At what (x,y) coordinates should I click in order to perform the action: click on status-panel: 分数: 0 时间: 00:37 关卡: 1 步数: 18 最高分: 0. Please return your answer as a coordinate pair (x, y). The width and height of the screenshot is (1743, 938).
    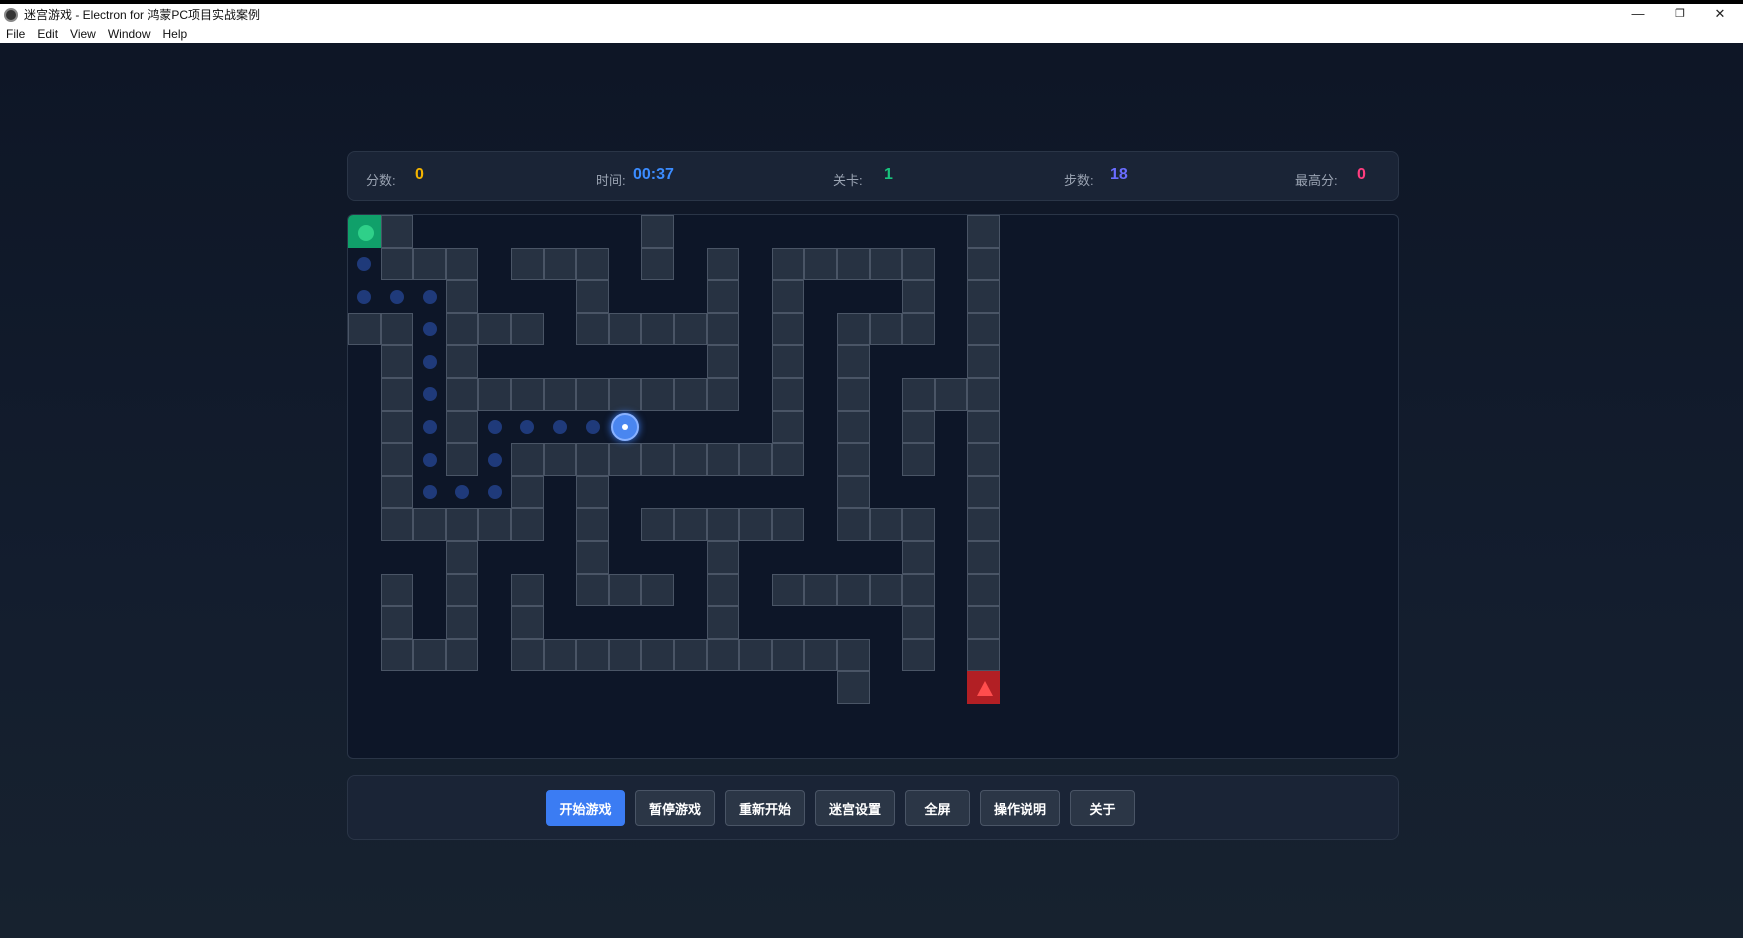
    Looking at the image, I should click on (873, 176).